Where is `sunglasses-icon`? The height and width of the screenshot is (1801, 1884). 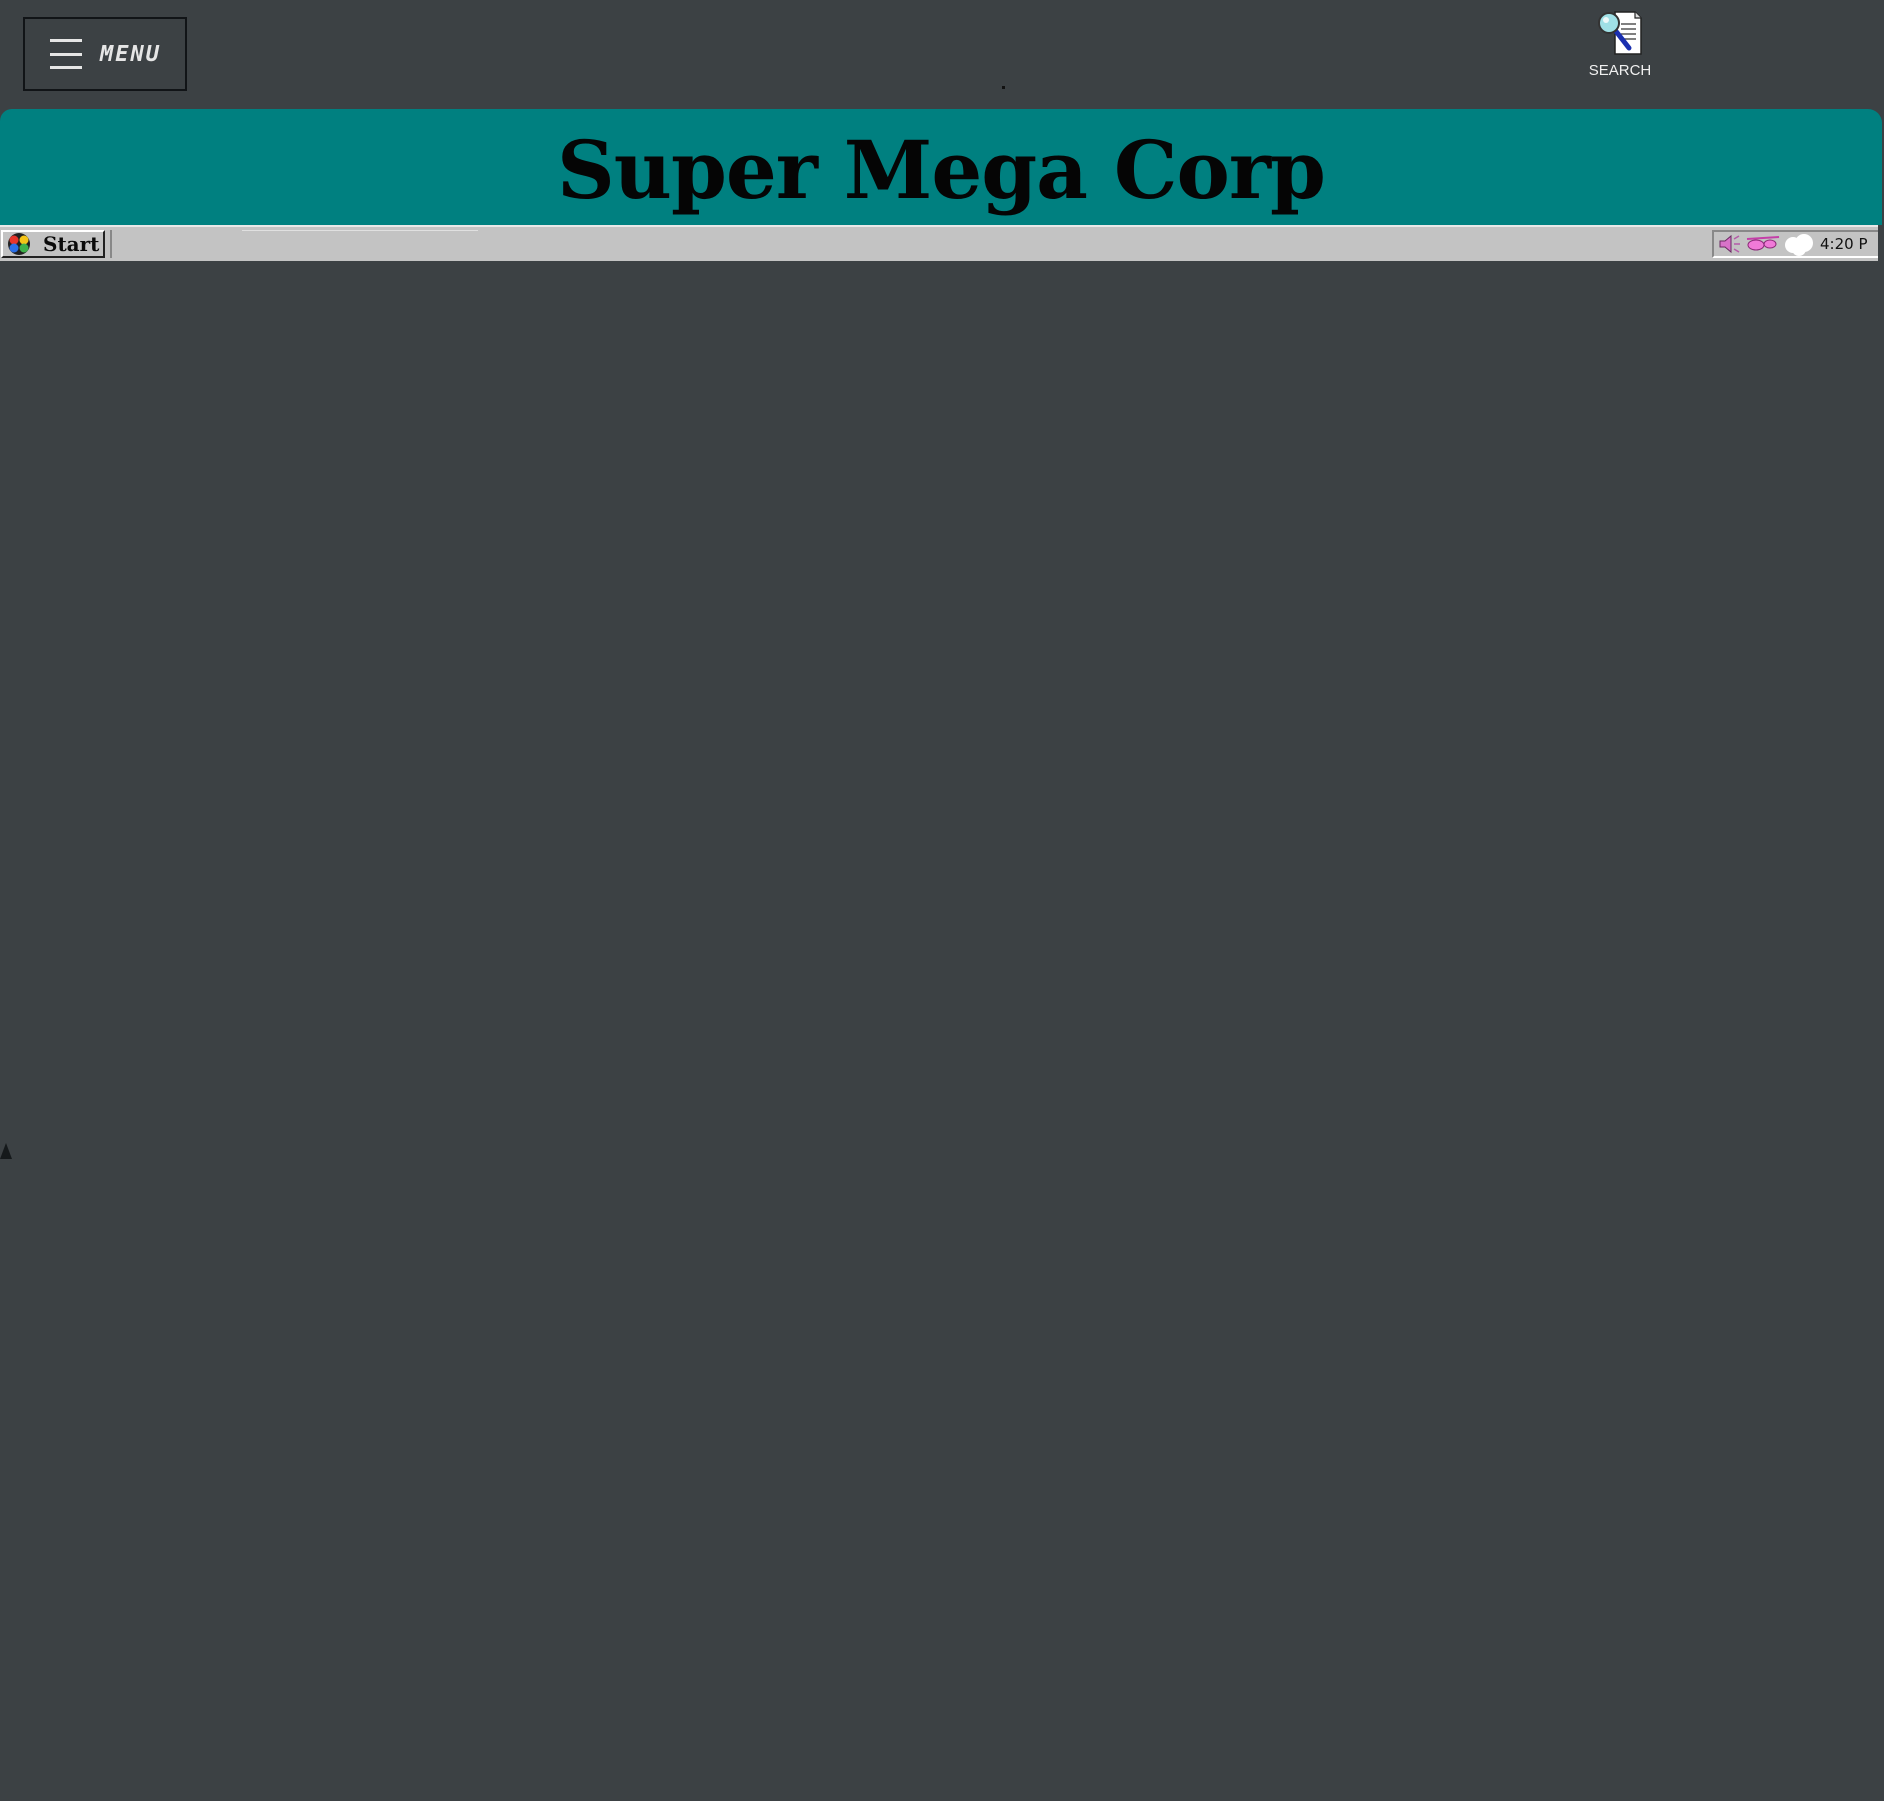
sunglasses-icon is located at coordinates (1763, 244).